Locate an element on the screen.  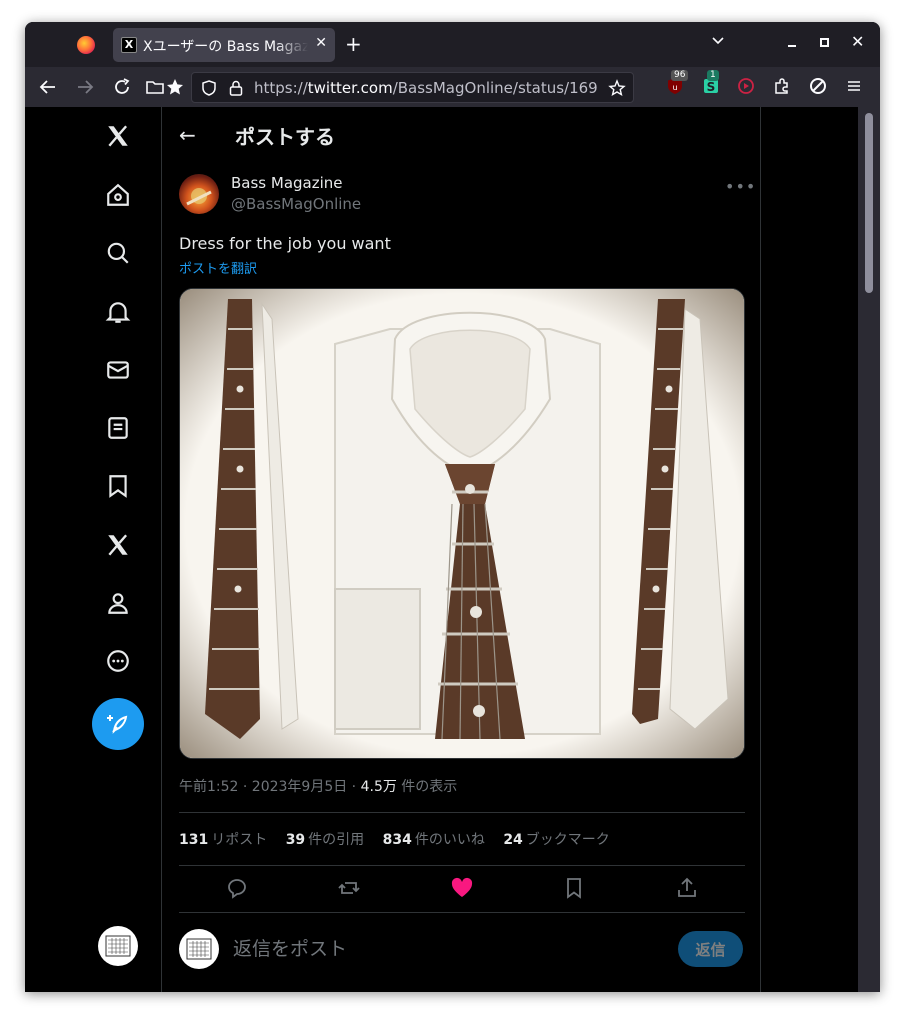
extension-badge-2: 1 is located at coordinates (713, 75).